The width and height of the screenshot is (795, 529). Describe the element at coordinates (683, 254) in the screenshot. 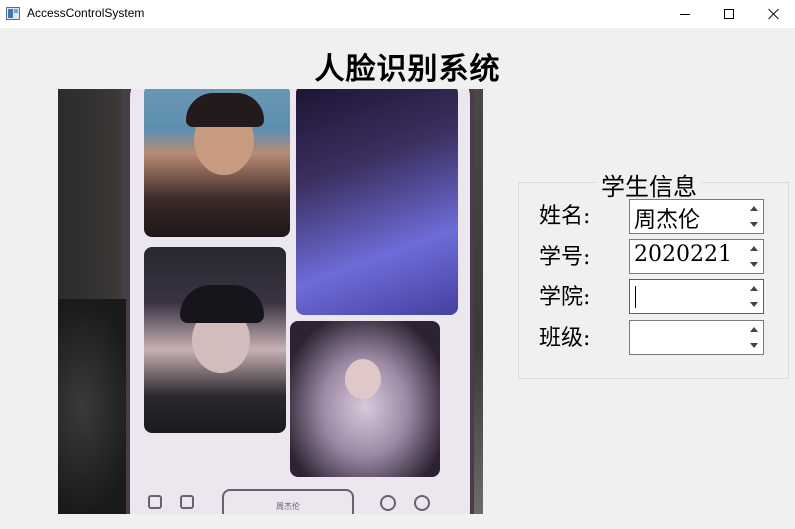

I see `student-id-value: 2020221` at that location.